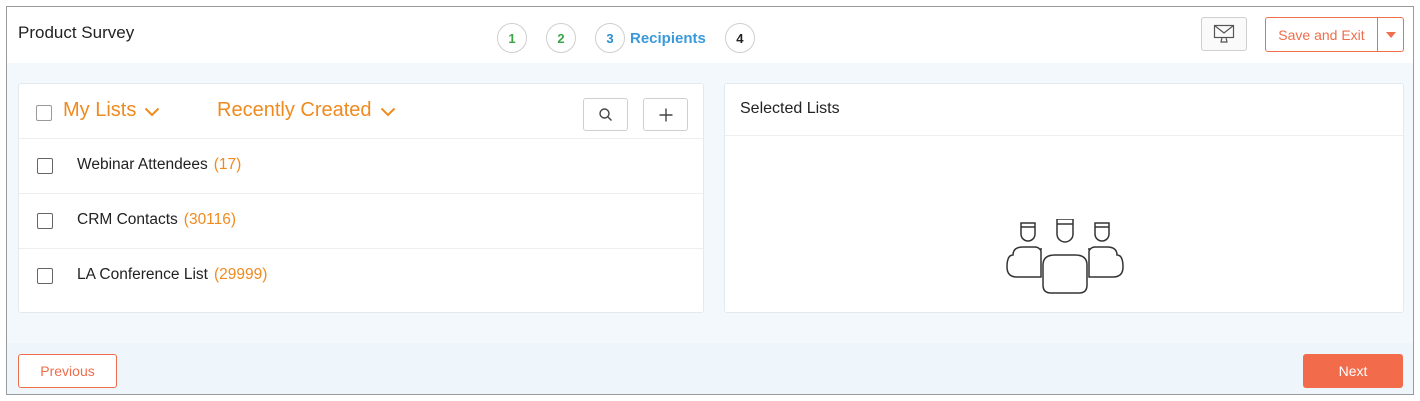  I want to click on list-source-label: My Lists, so click(100, 110).